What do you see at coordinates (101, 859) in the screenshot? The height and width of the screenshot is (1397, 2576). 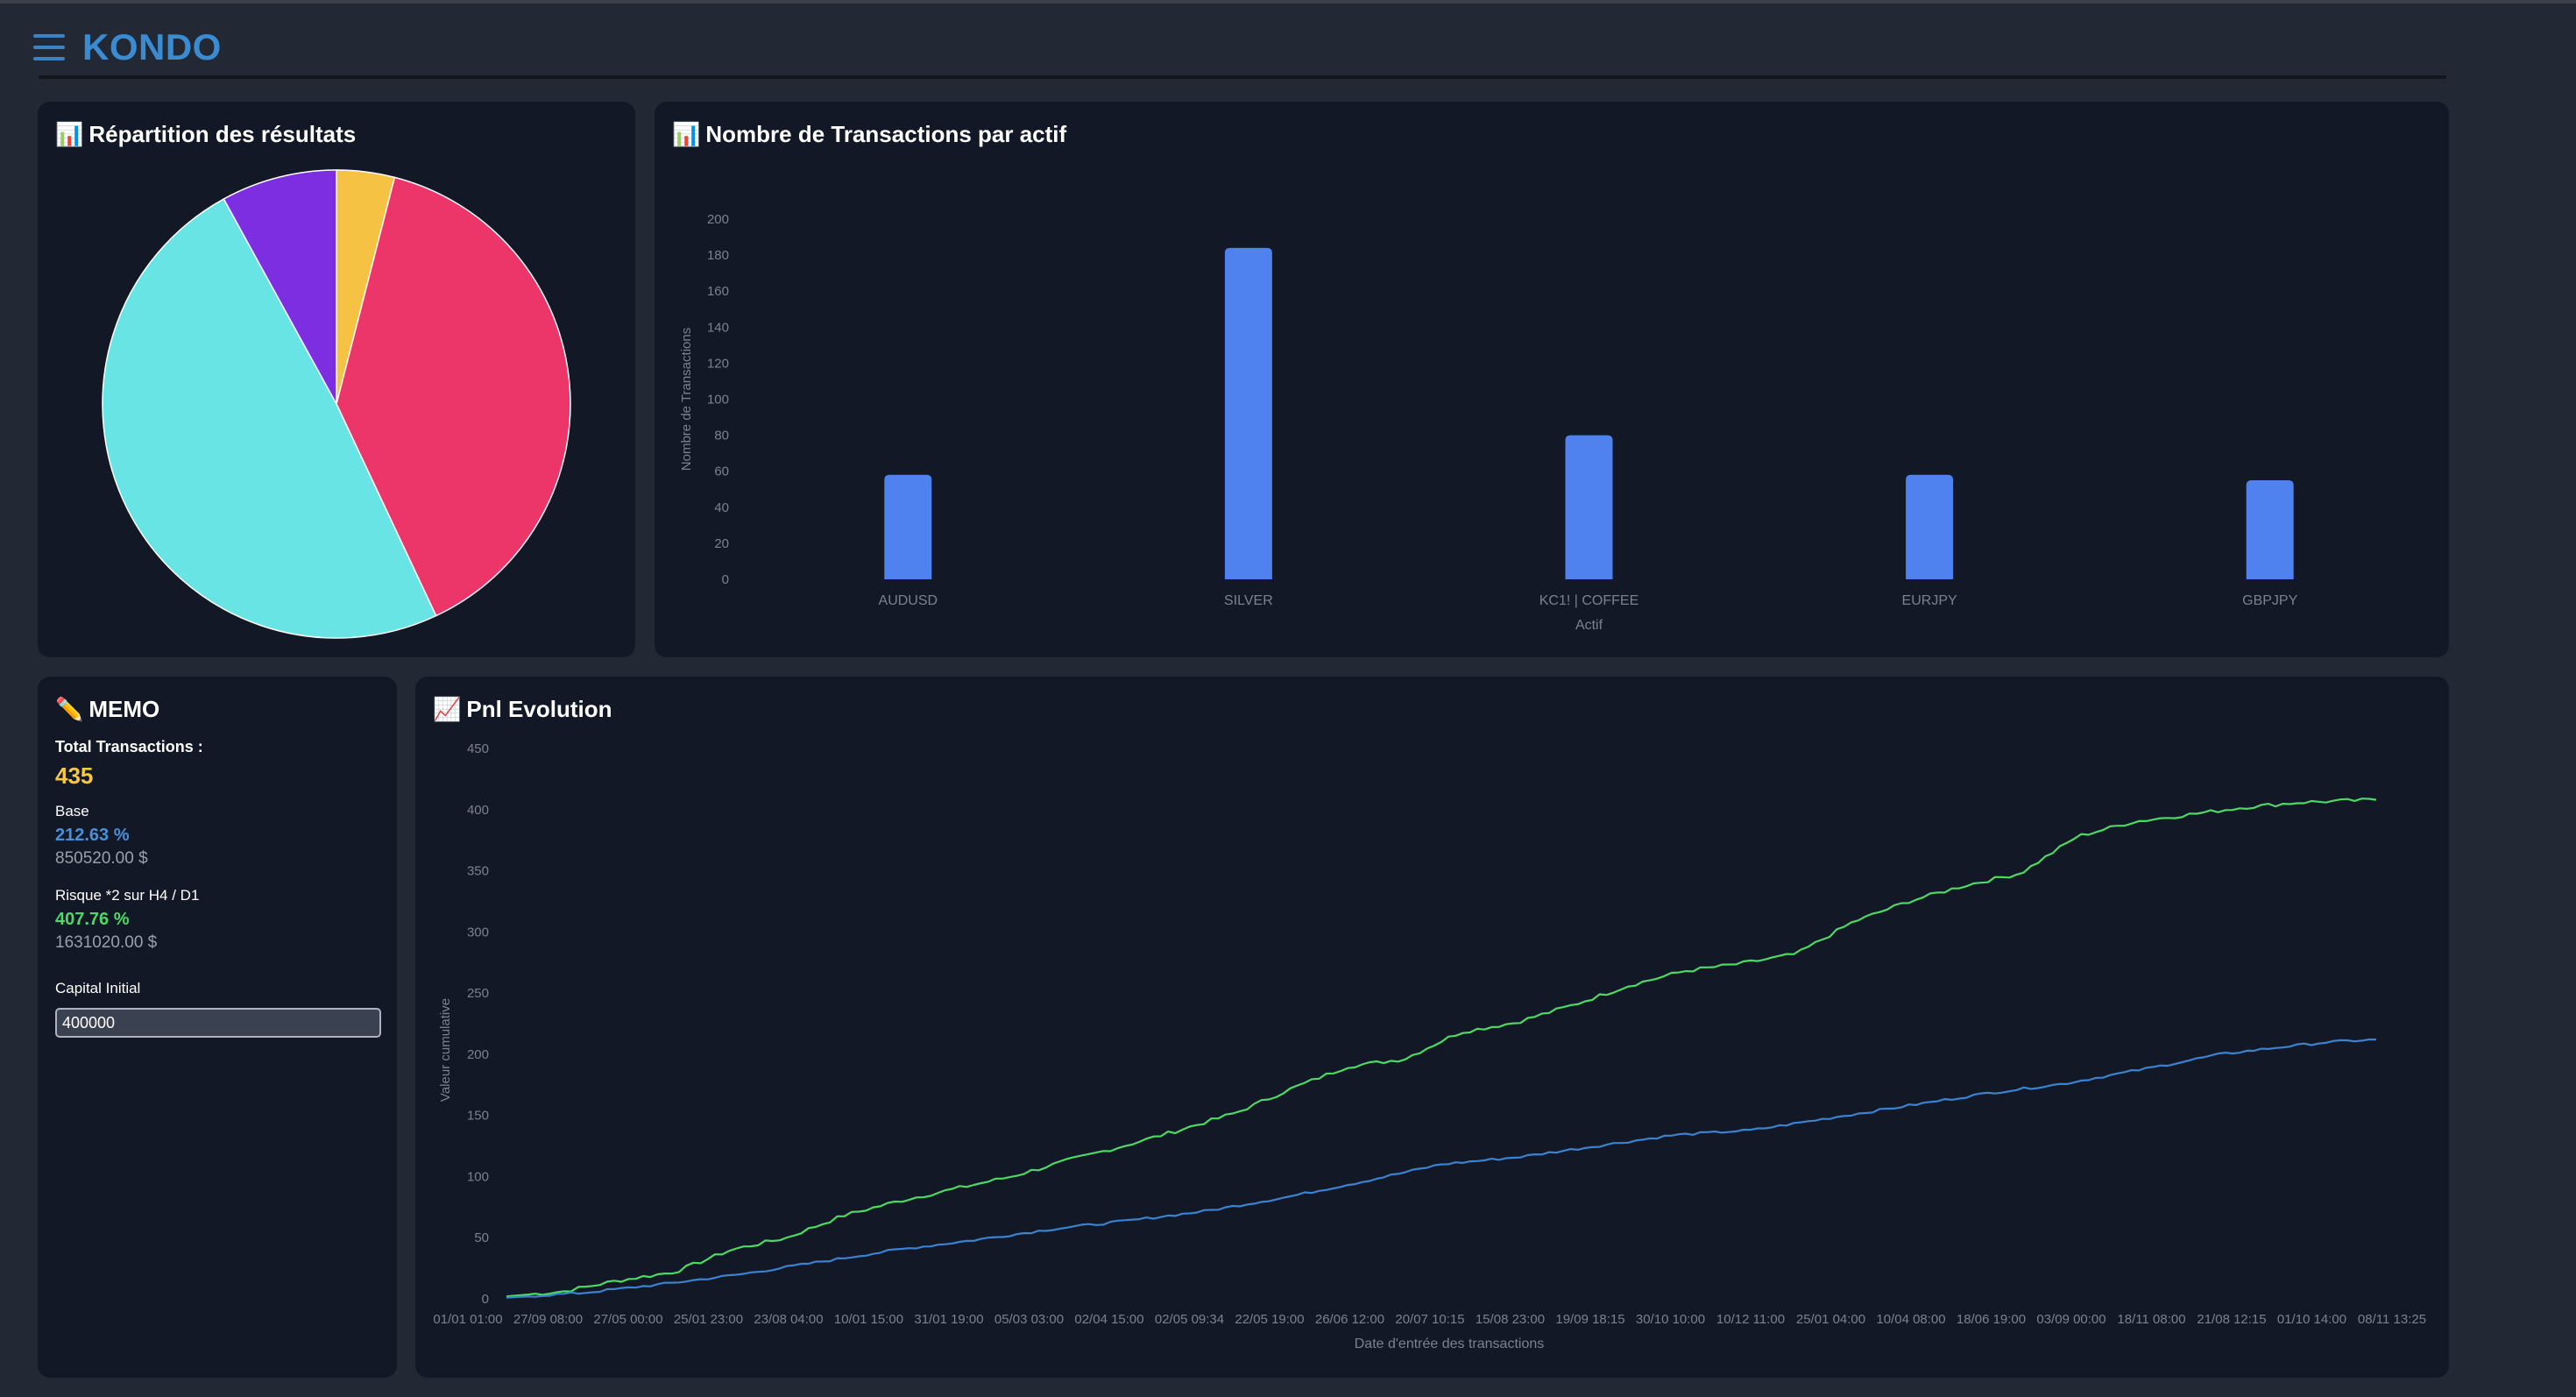 I see `base-amount: 850520.00 $` at bounding box center [101, 859].